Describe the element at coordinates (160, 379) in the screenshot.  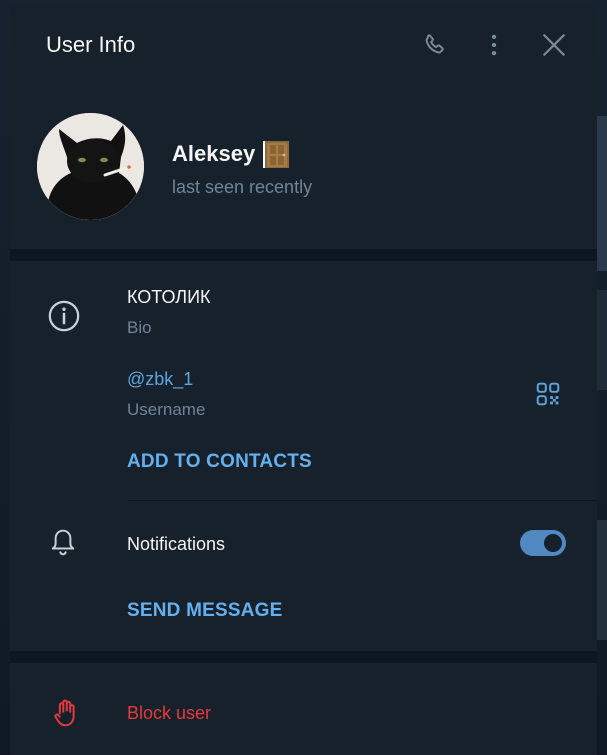
I see `username-value: @zbk_1` at that location.